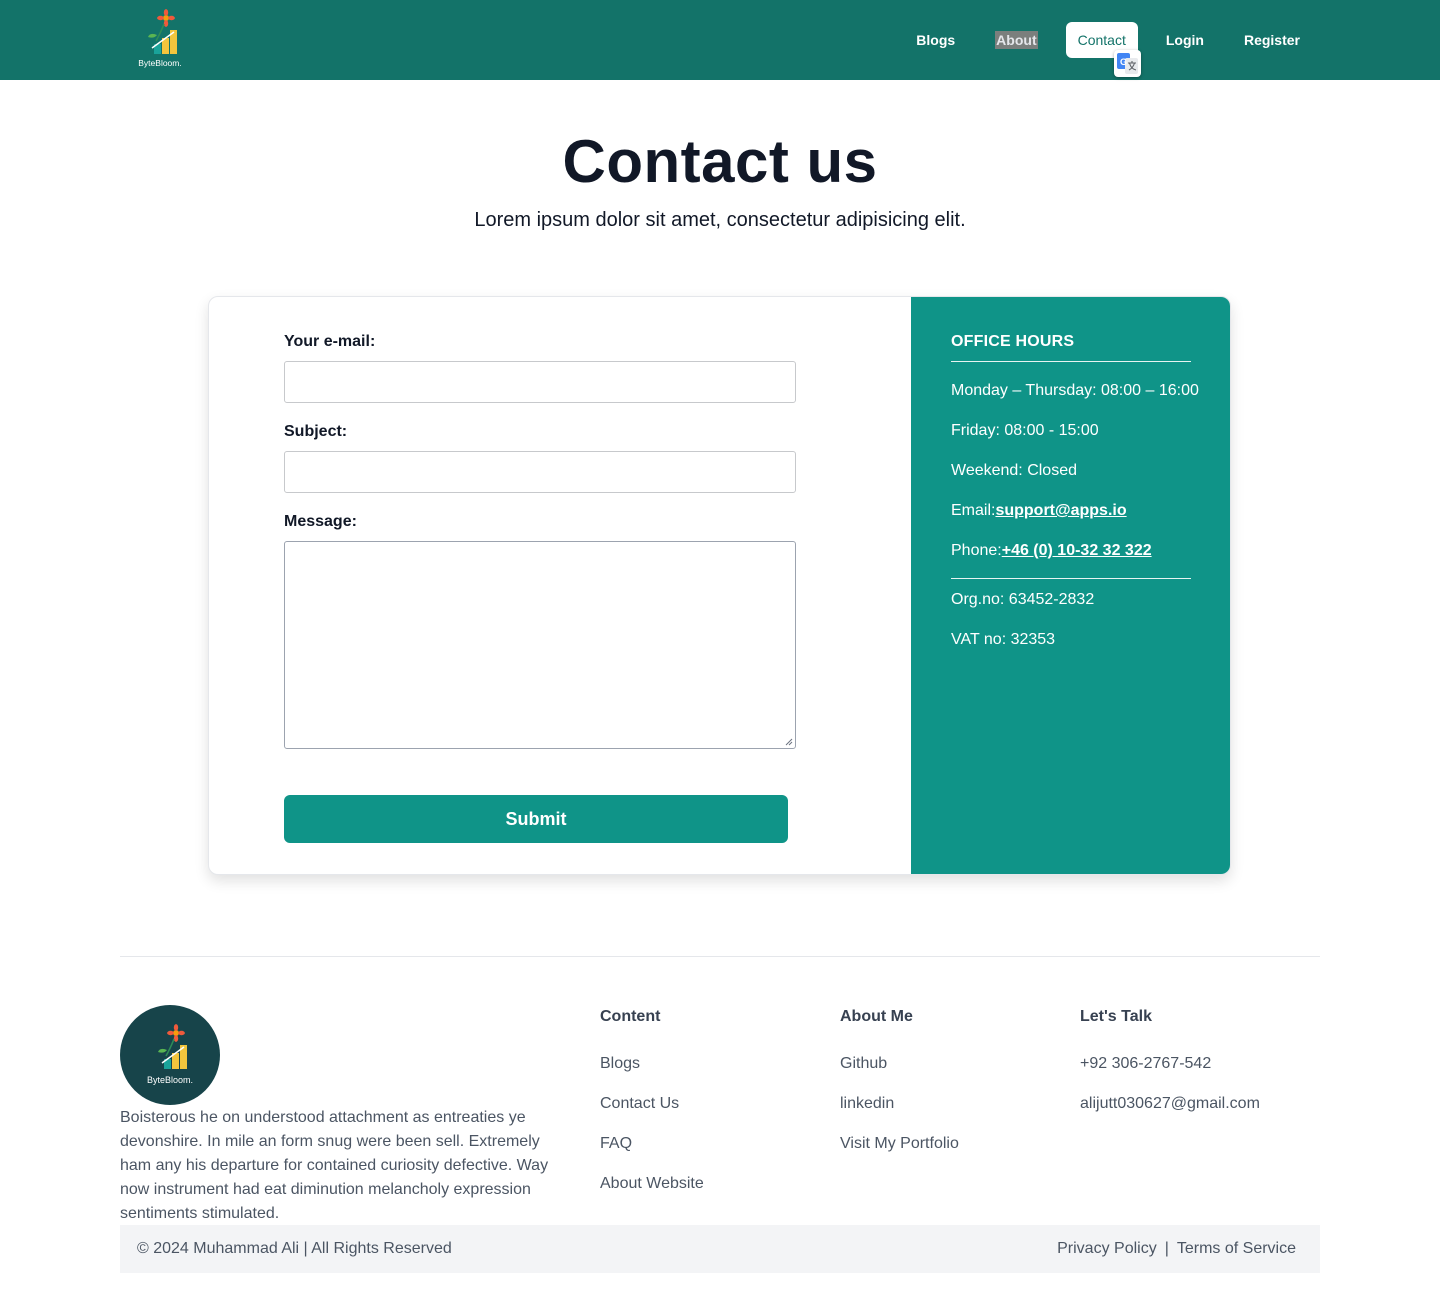 The width and height of the screenshot is (1440, 1293). What do you see at coordinates (899, 1064) in the screenshot?
I see `footer-link-github: Github` at bounding box center [899, 1064].